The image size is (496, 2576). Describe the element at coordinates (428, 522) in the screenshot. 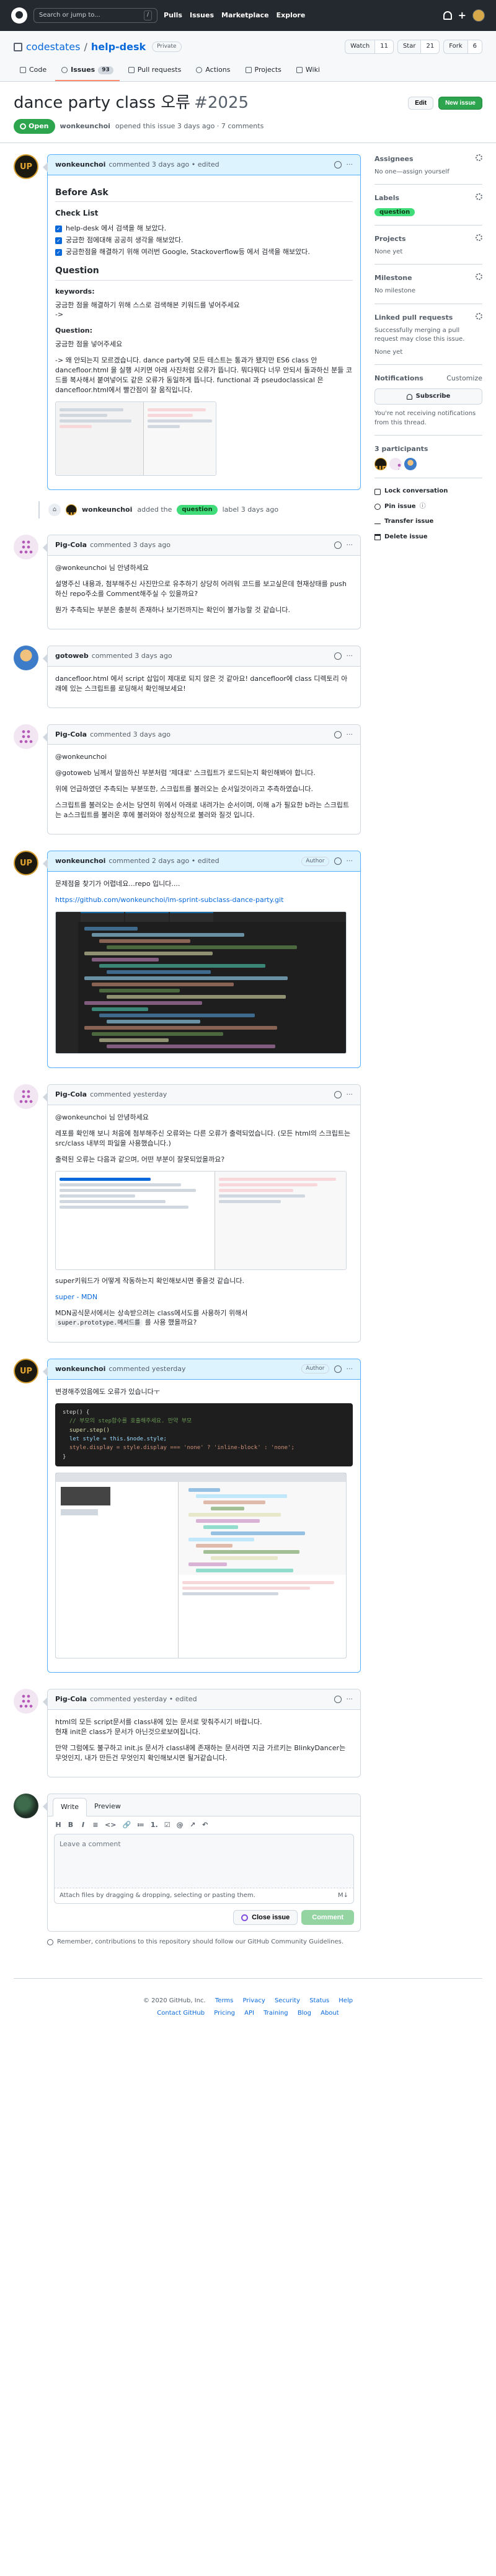

I see `transfer-issue-action: Transfer issue` at that location.